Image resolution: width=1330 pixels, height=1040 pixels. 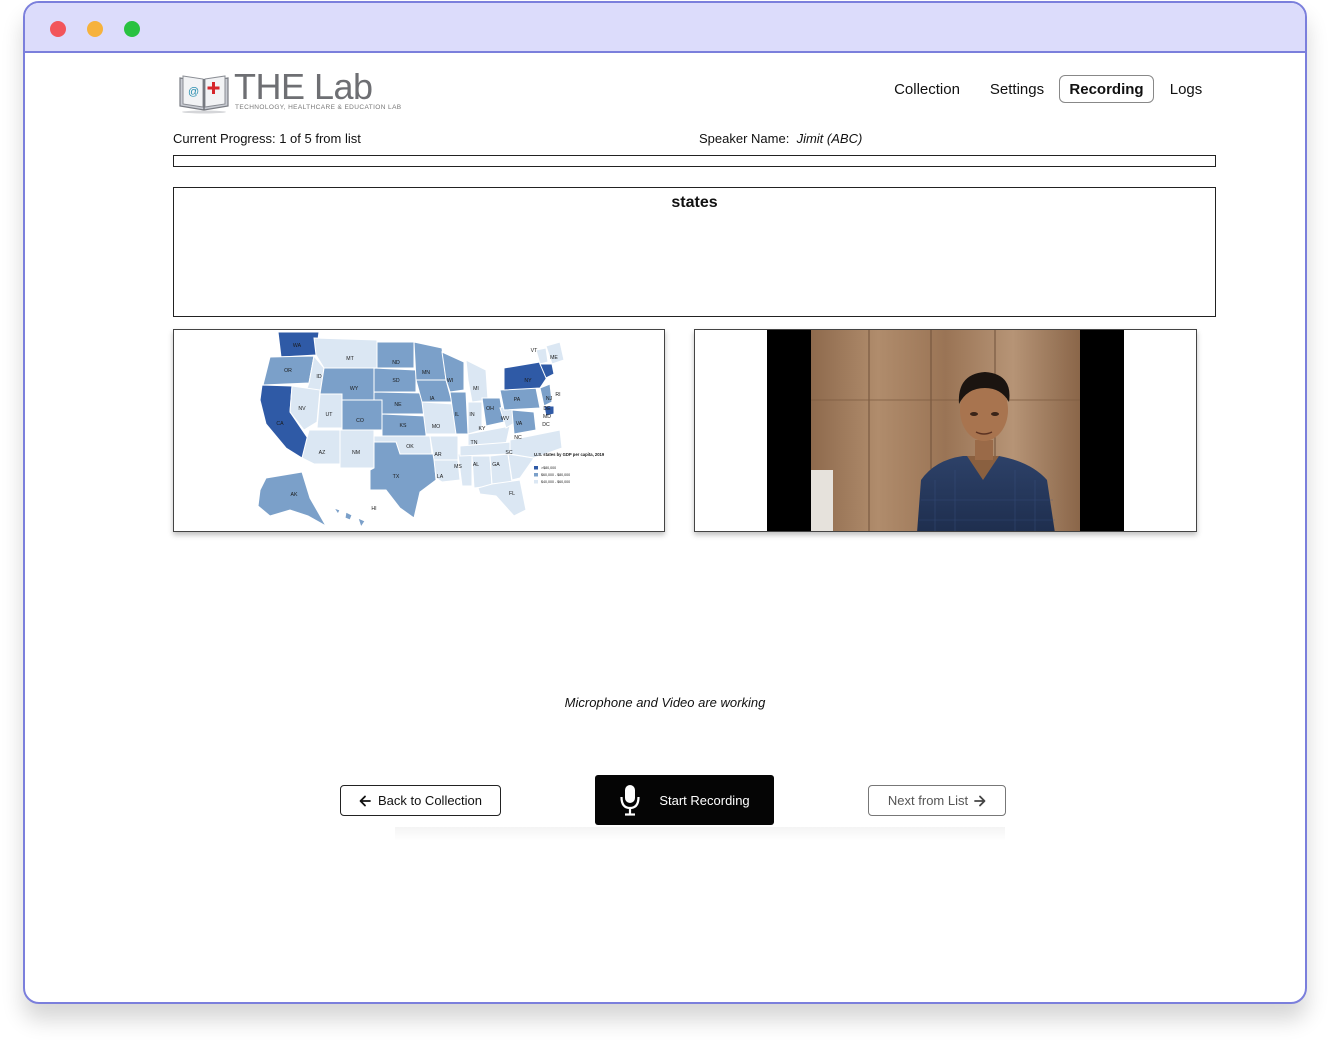 I want to click on svg-text: VA, so click(x=519, y=424).